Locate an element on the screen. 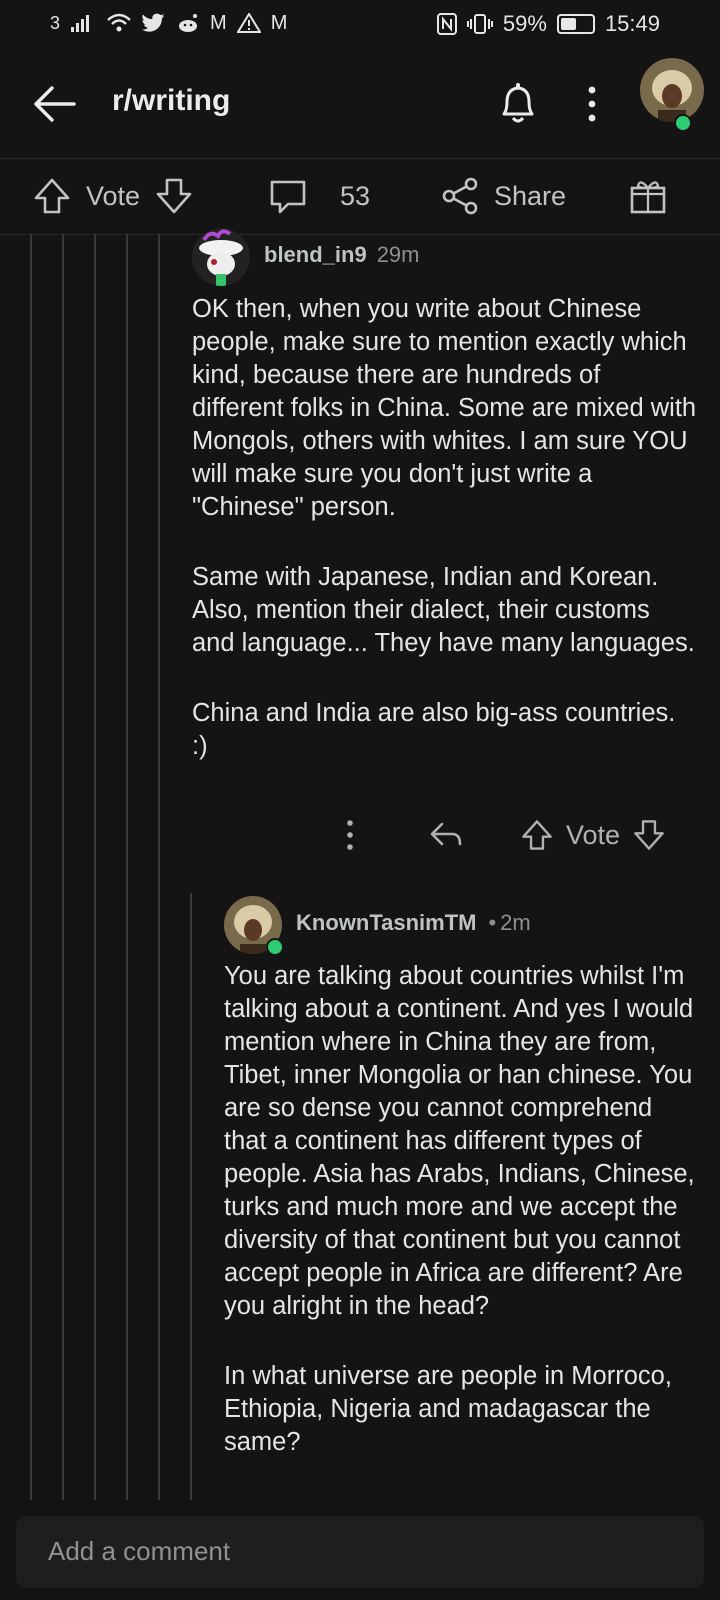 The width and height of the screenshot is (720, 1600). battery-percent: 59% is located at coordinates (524, 23).